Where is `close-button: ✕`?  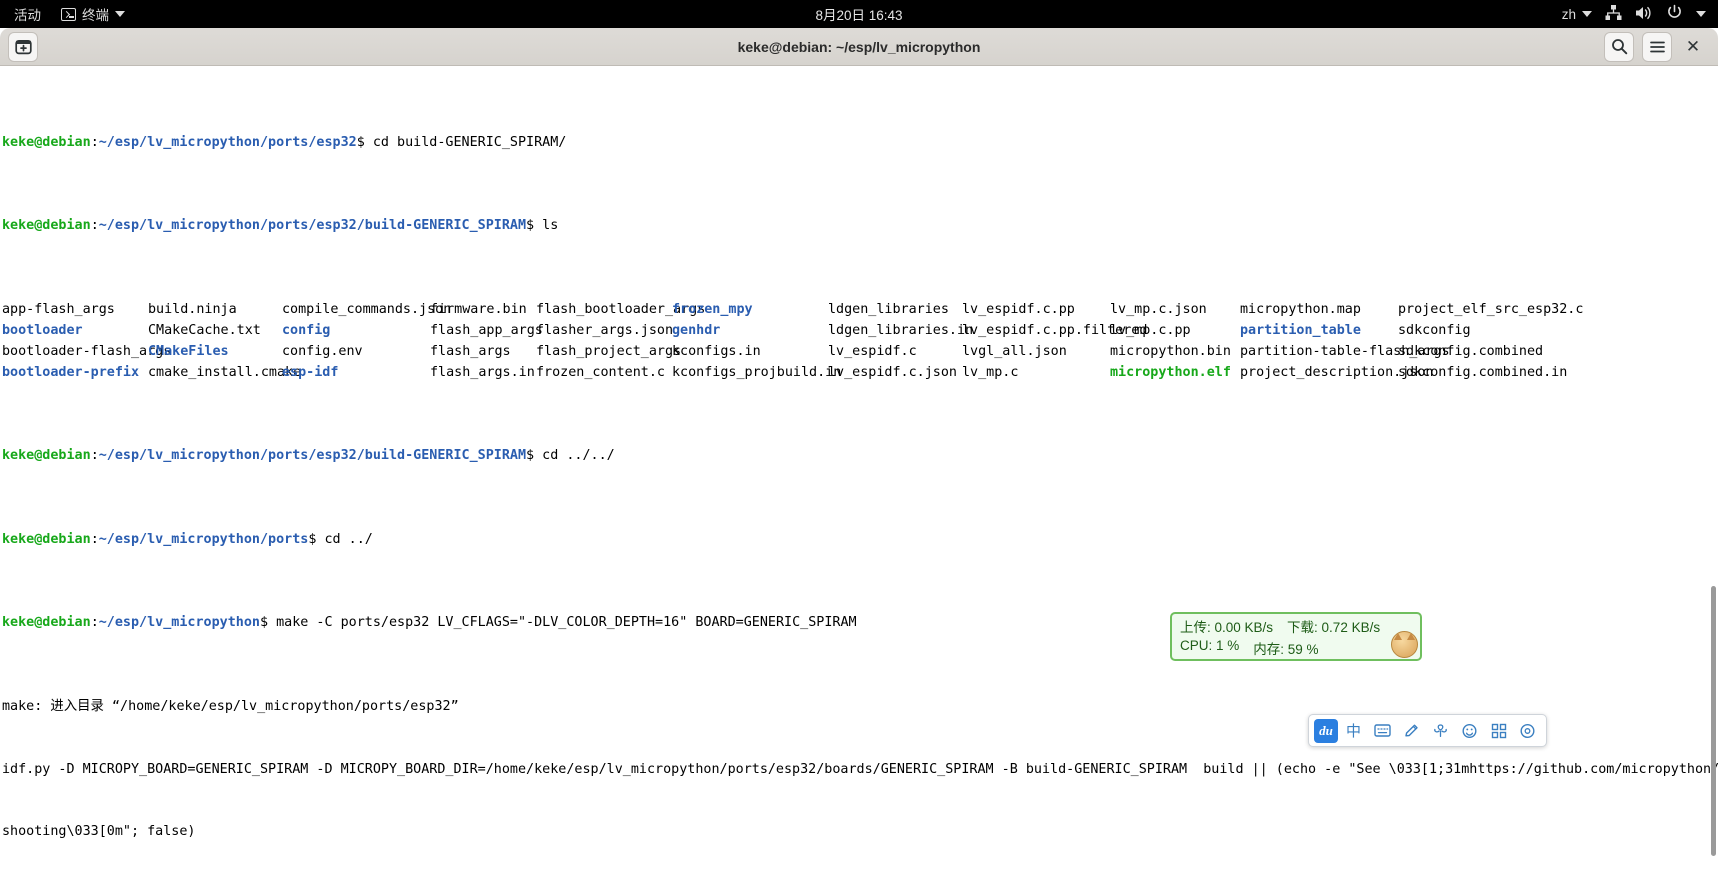
close-button: ✕ is located at coordinates (1693, 47).